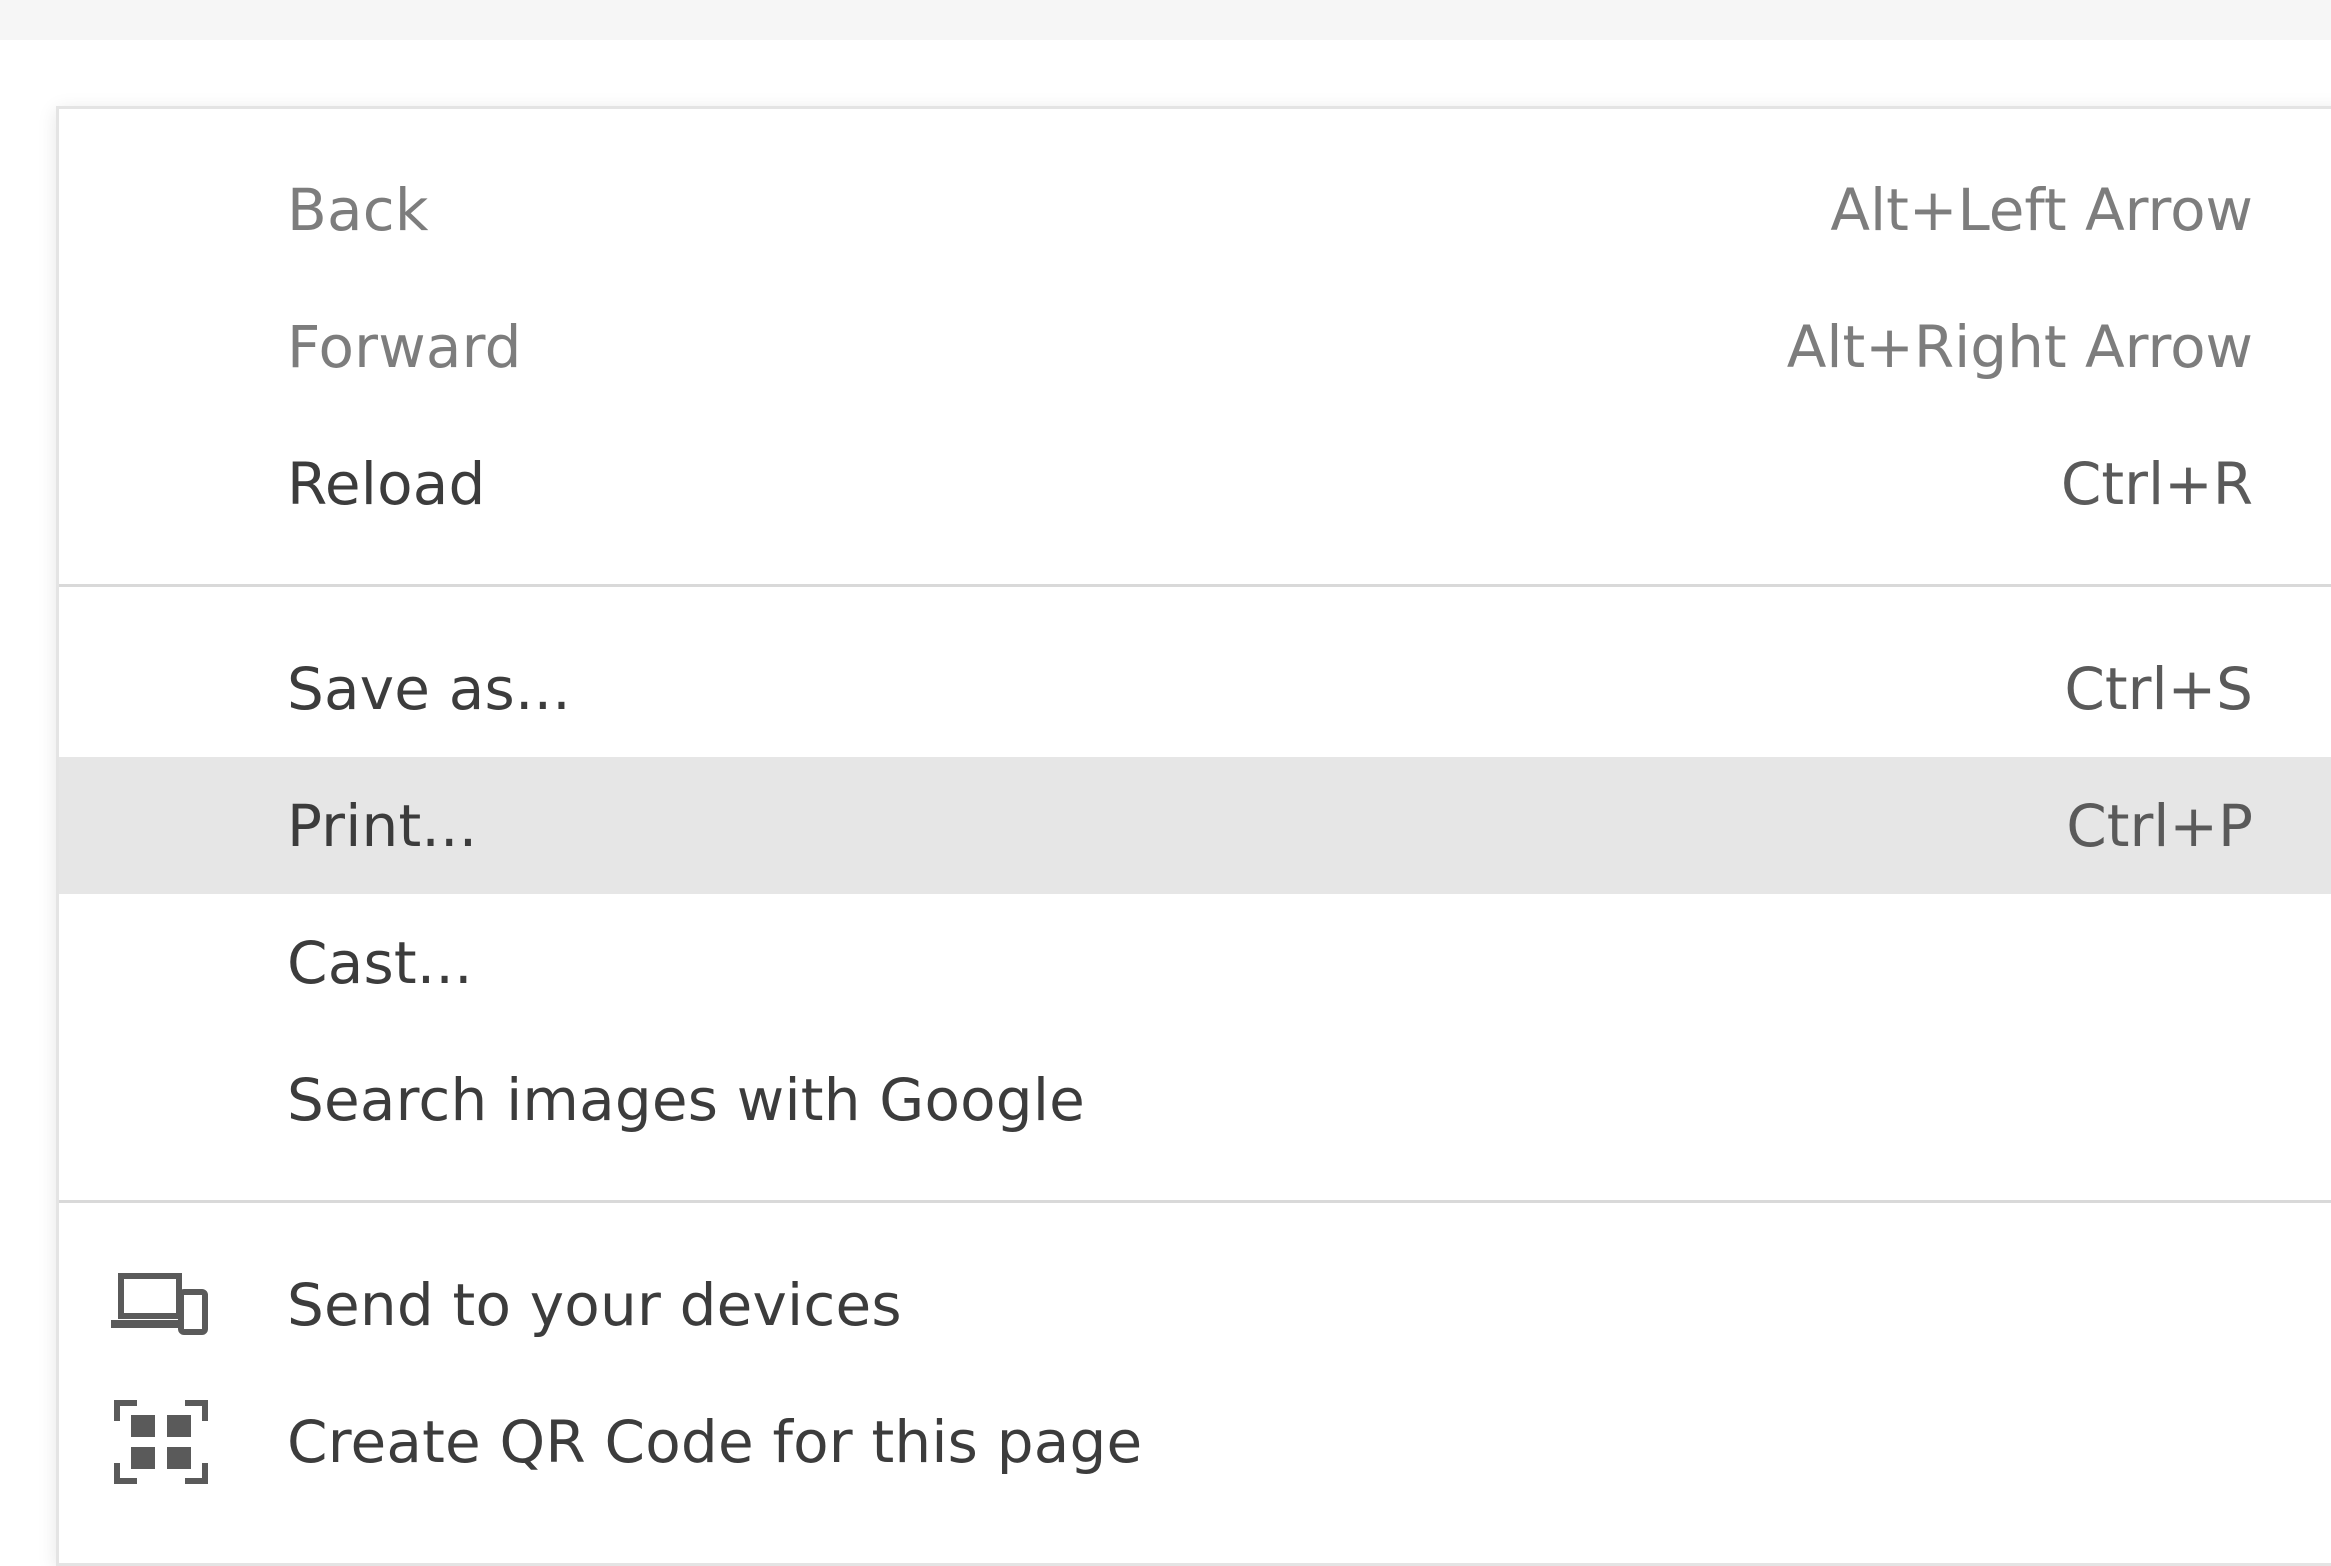  What do you see at coordinates (1195, 1304) in the screenshot?
I see `menu-item-send-to-devices: Send to your devices` at bounding box center [1195, 1304].